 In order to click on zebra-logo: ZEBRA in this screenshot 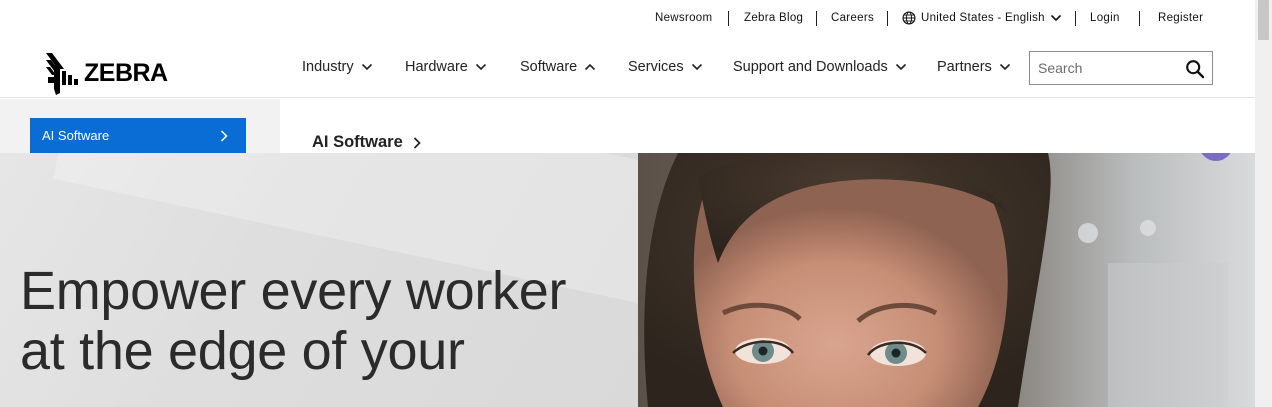, I will do `click(106, 73)`.